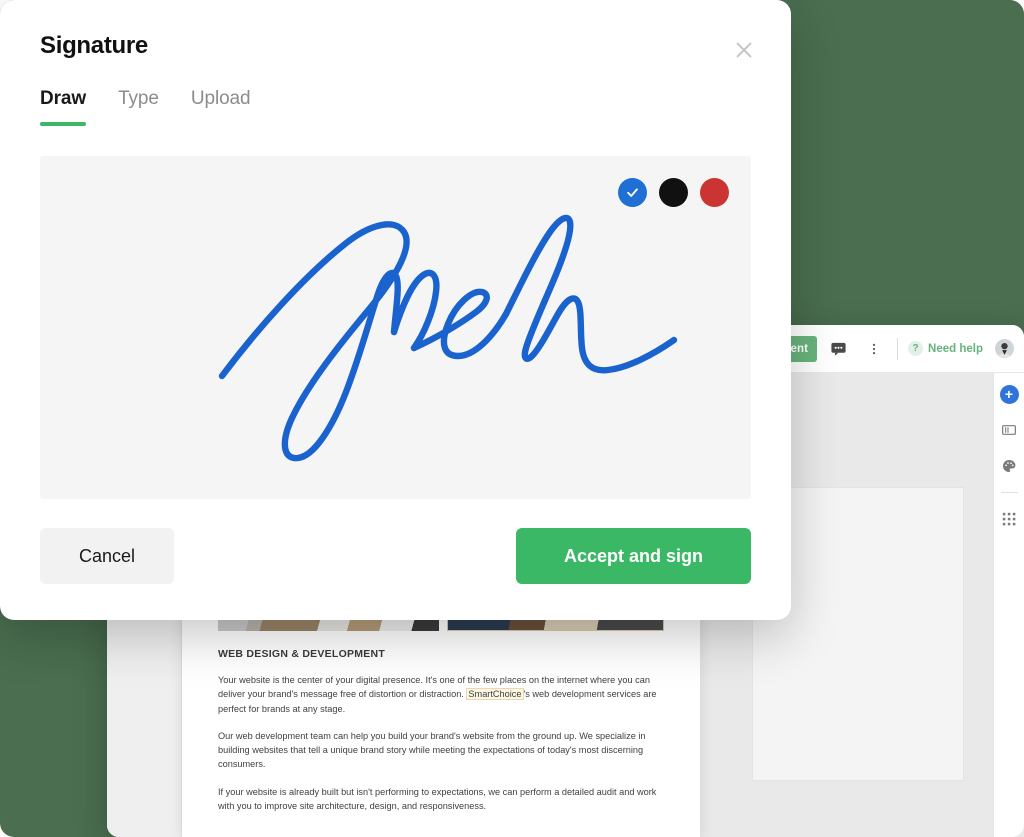 Image resolution: width=1024 pixels, height=837 pixels. Describe the element at coordinates (1008, 605) in the screenshot. I see `tool-rail: +` at that location.